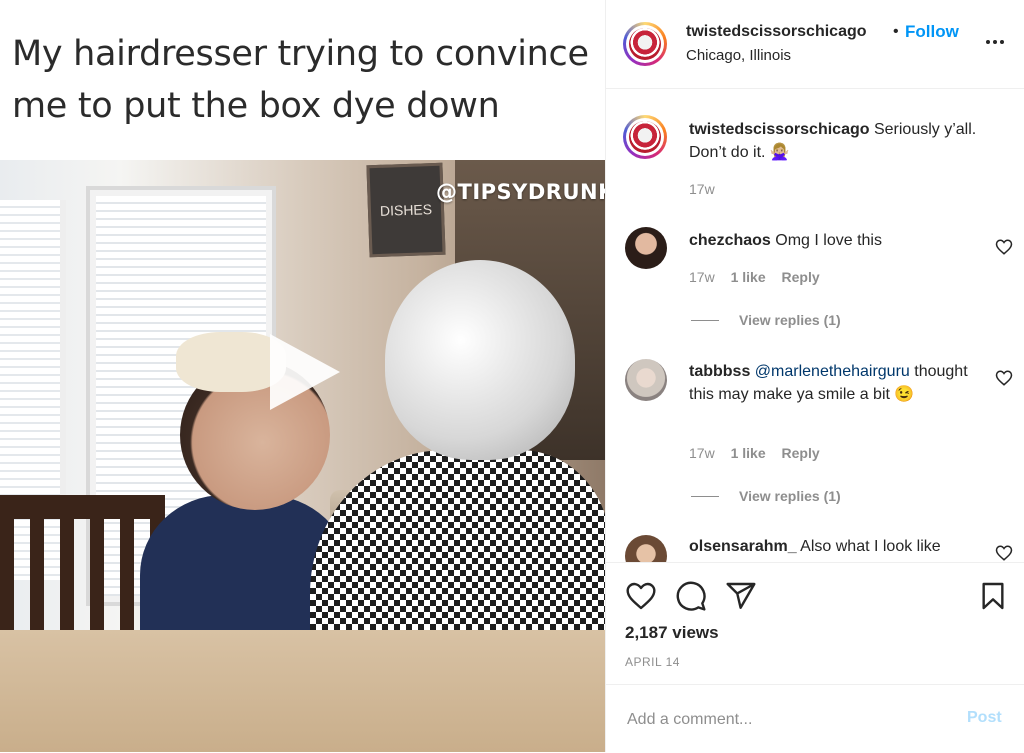 This screenshot has width=1024, height=753. I want to click on caption-comment-username: twistedscissorschicago, so click(779, 129).